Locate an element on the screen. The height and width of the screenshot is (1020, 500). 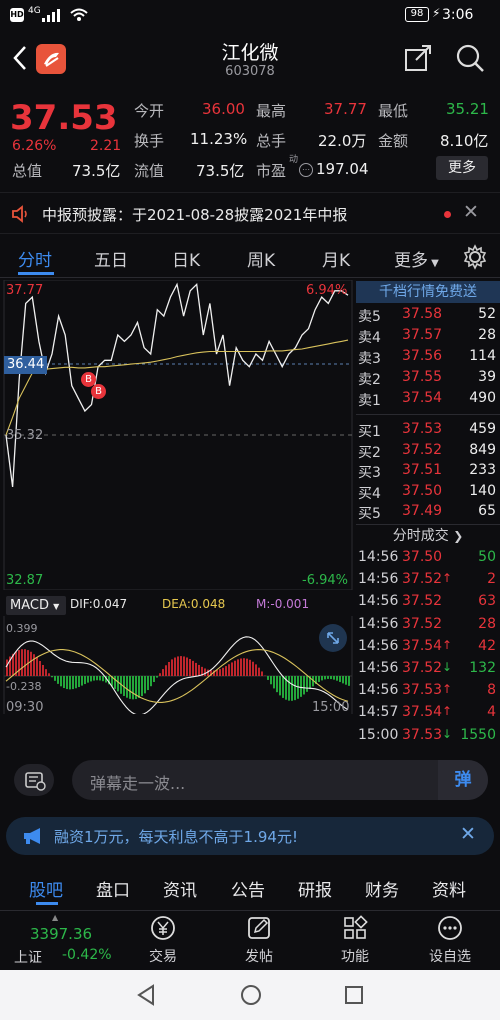
buy-marker: B is located at coordinates (98, 391).